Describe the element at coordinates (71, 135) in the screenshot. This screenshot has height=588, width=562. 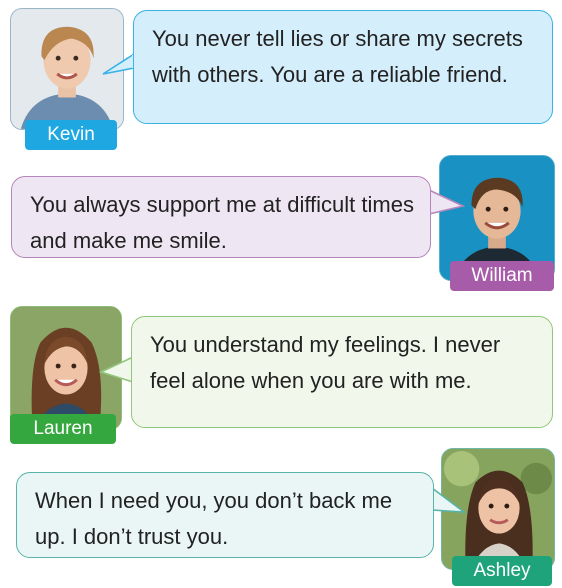
I see `kevin-name-tag: Kevin` at that location.